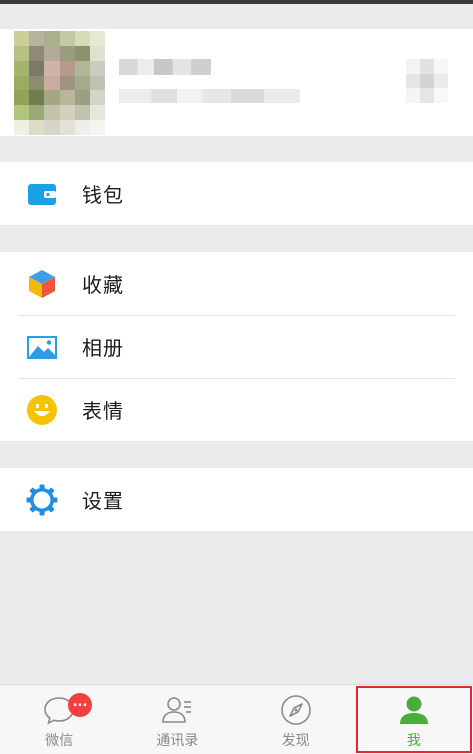  What do you see at coordinates (413, 741) in the screenshot?
I see `tab-label: 我` at bounding box center [413, 741].